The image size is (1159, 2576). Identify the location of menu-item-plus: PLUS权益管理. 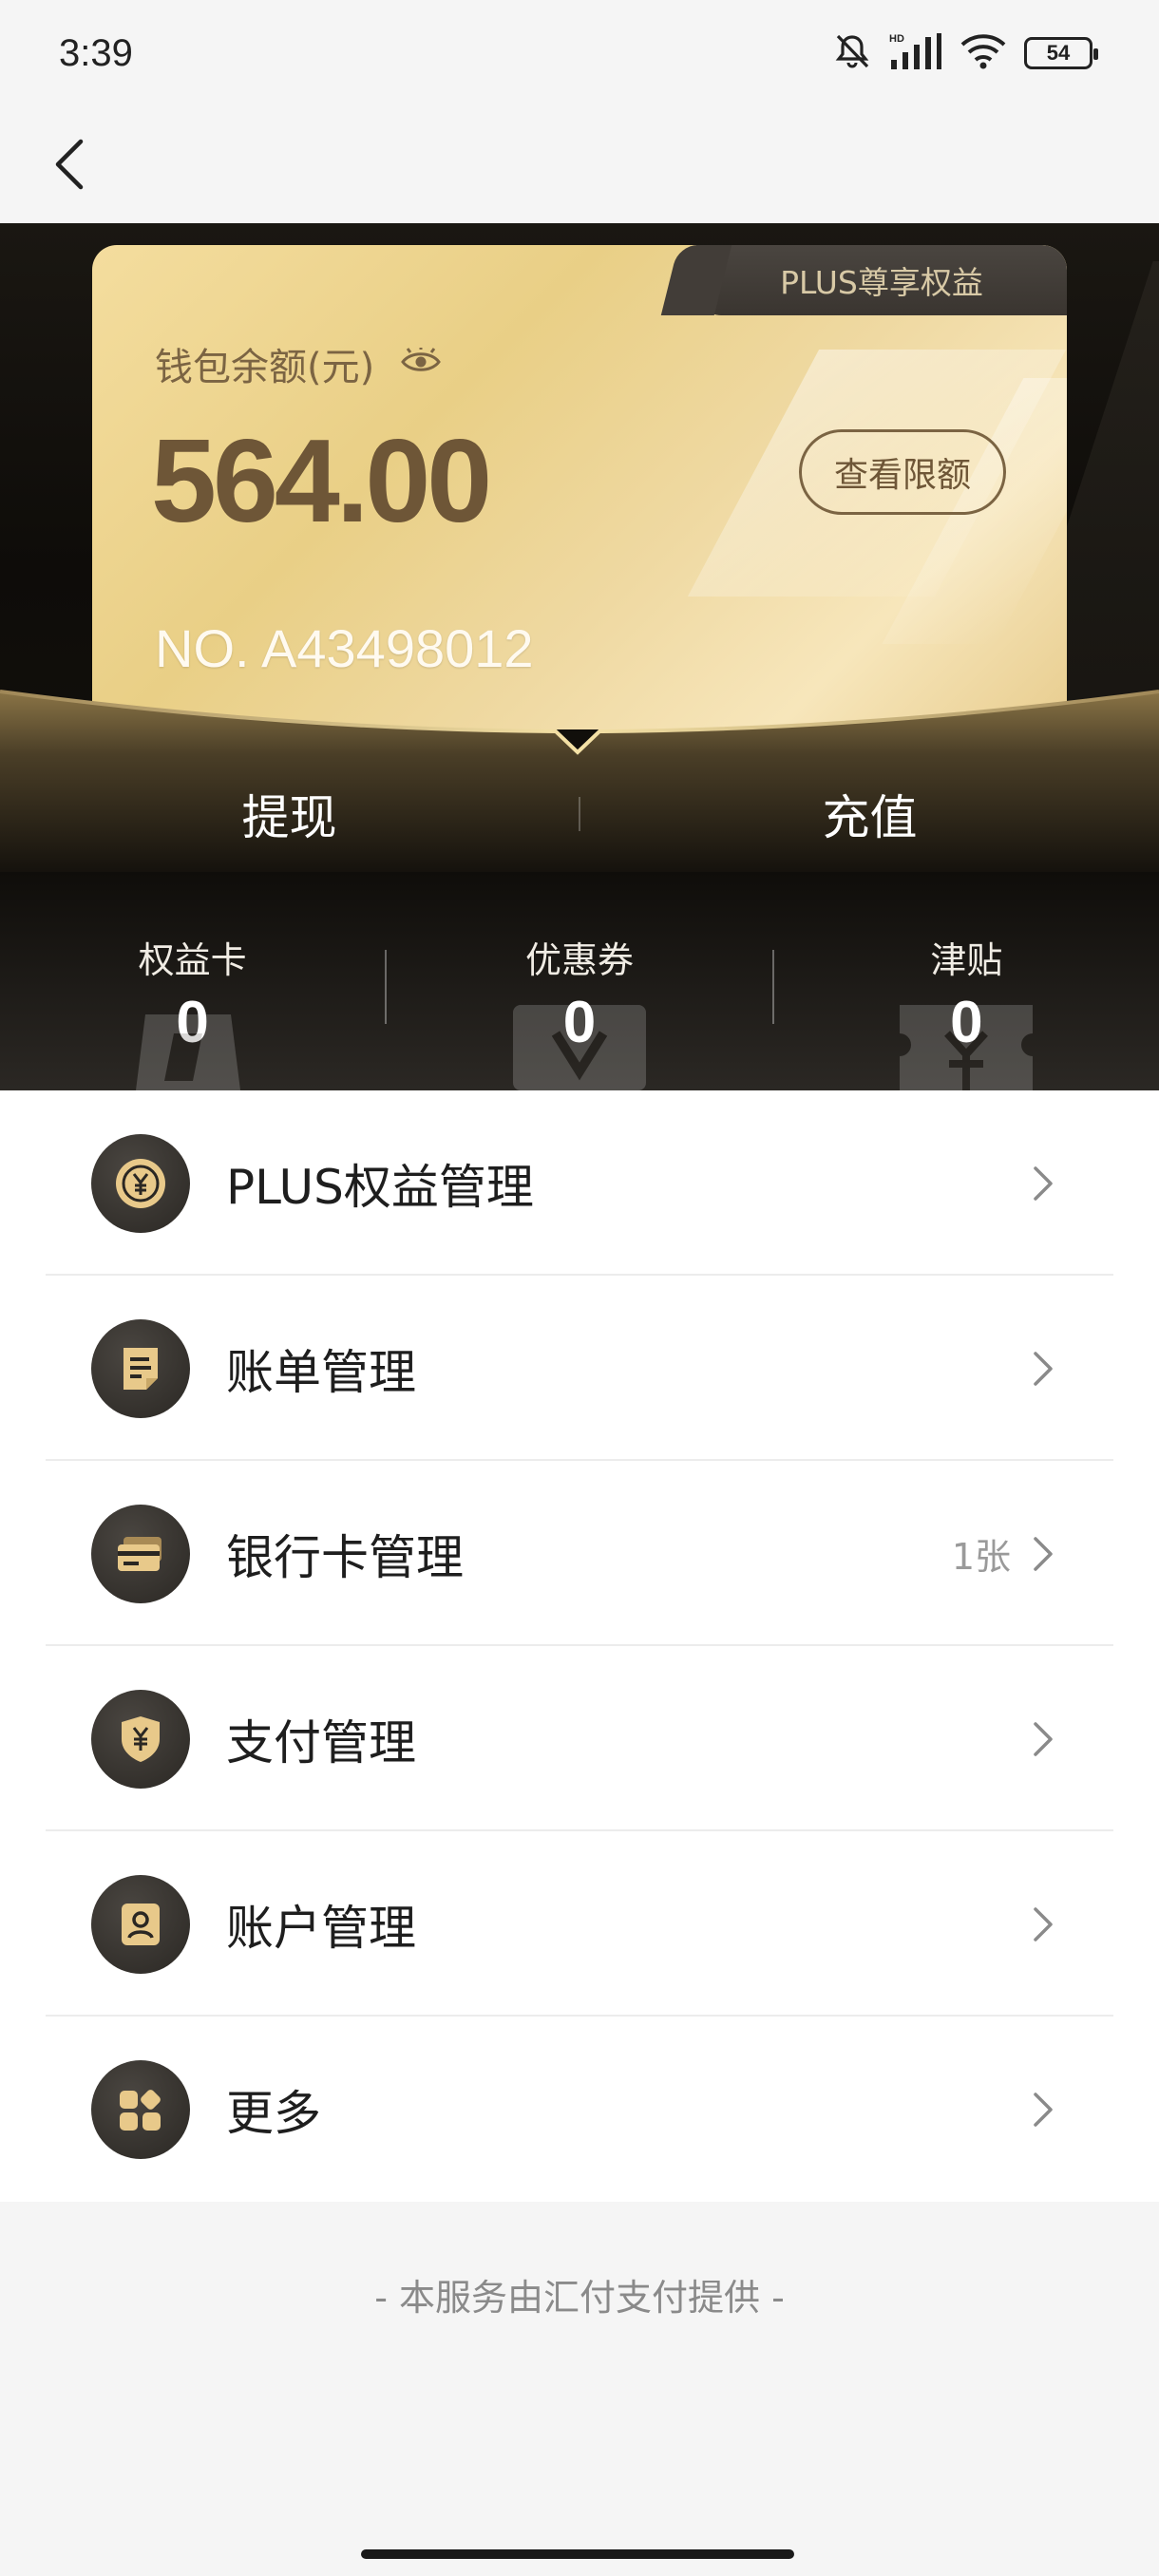
(579, 1183).